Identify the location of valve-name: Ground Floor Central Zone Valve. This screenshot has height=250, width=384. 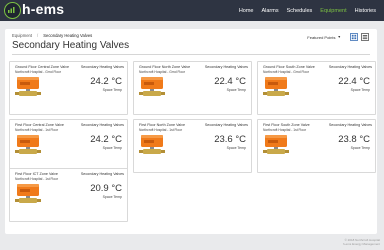
(42, 67).